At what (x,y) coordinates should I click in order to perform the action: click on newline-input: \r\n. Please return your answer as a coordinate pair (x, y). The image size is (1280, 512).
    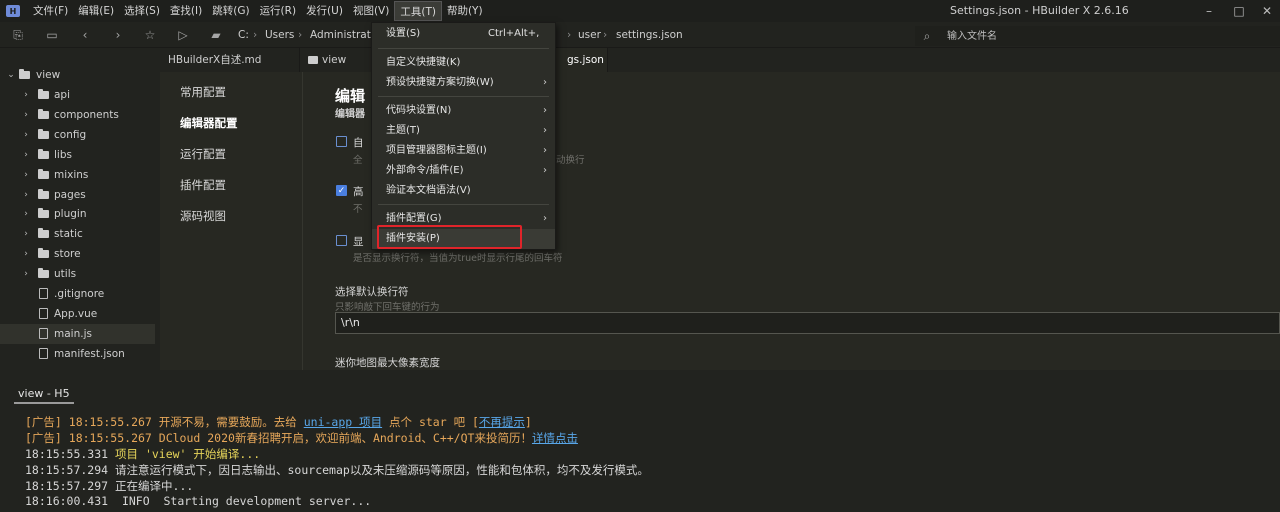
    Looking at the image, I should click on (807, 323).